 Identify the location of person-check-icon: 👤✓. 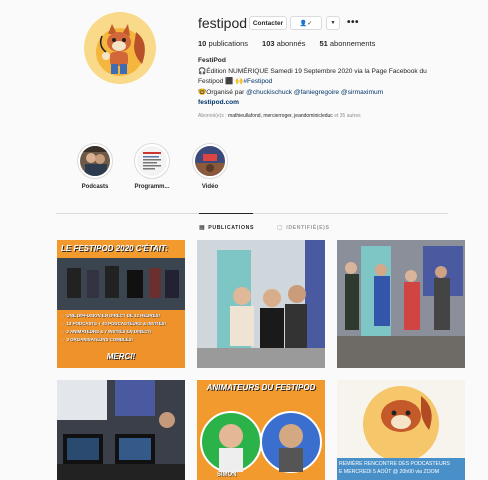
(306, 23).